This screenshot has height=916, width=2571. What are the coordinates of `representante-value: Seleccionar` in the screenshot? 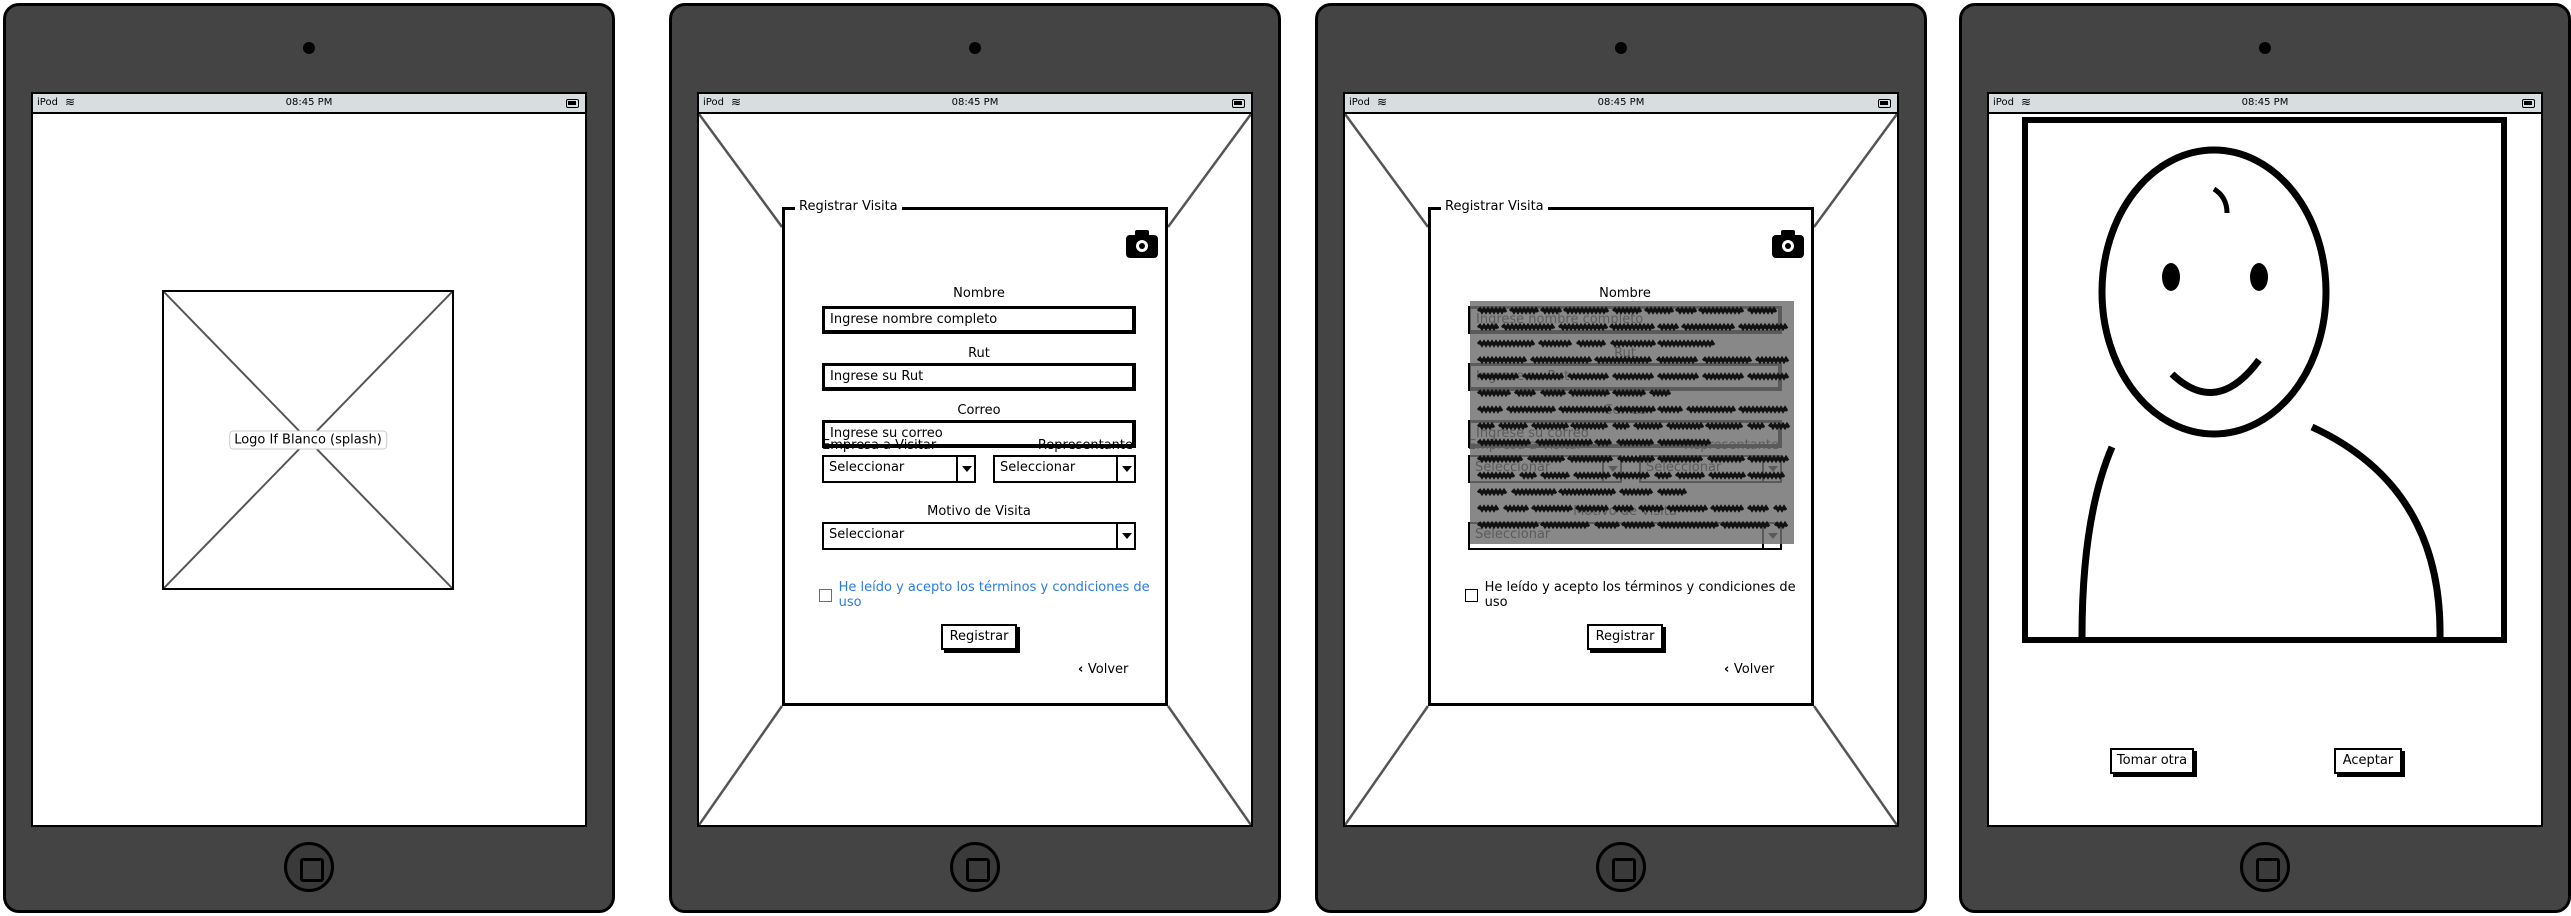 It's located at (1038, 467).